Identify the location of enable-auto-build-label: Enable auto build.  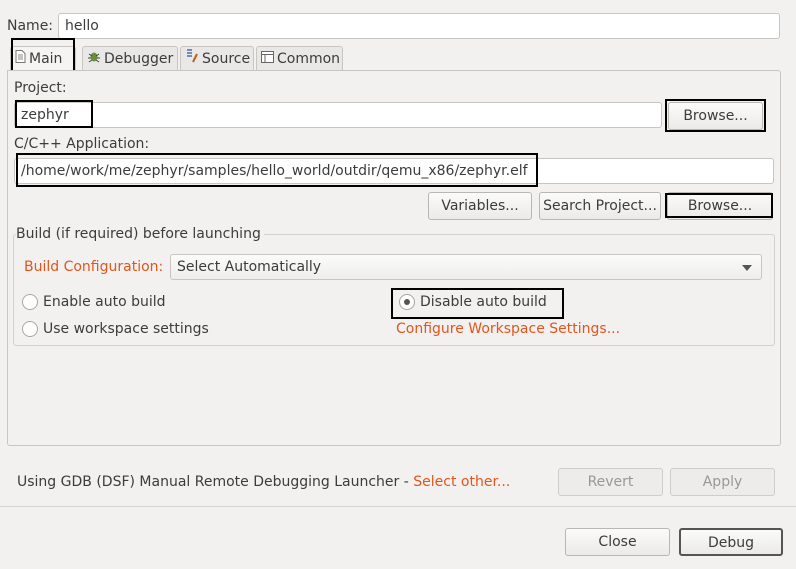
(104, 302).